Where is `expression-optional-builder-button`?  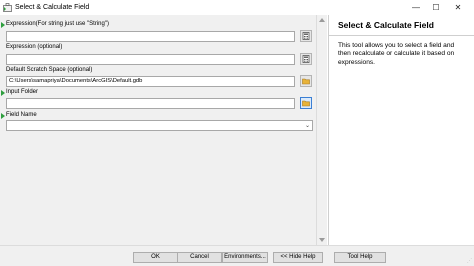
expression-optional-builder-button is located at coordinates (306, 59).